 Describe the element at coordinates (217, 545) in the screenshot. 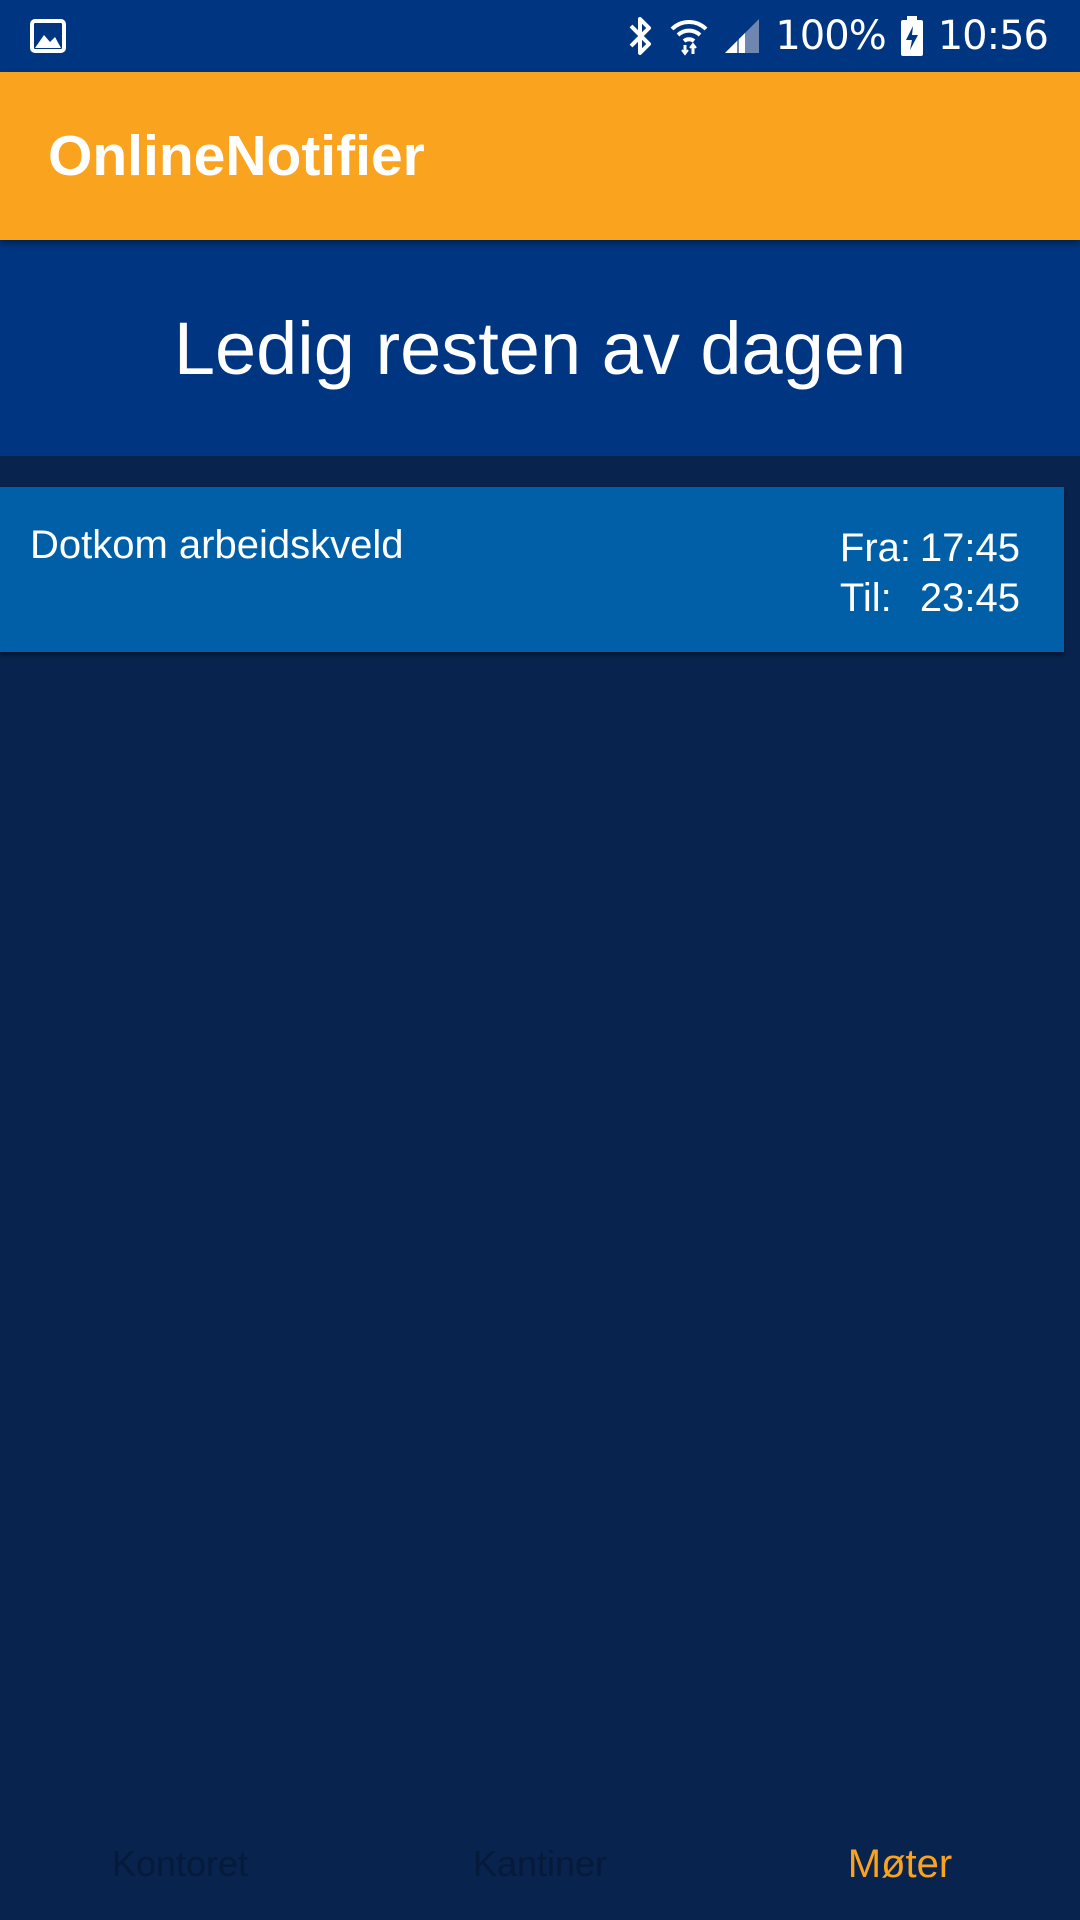

I see `meeting-title: Dotkom arbeidskveld` at that location.